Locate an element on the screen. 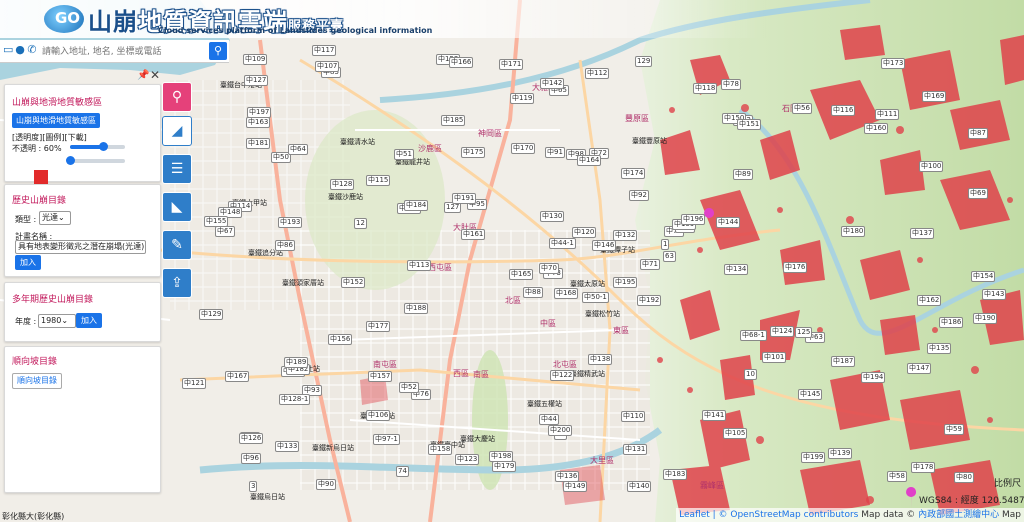 The image size is (1024, 522). district-label: 中區 is located at coordinates (548, 323).